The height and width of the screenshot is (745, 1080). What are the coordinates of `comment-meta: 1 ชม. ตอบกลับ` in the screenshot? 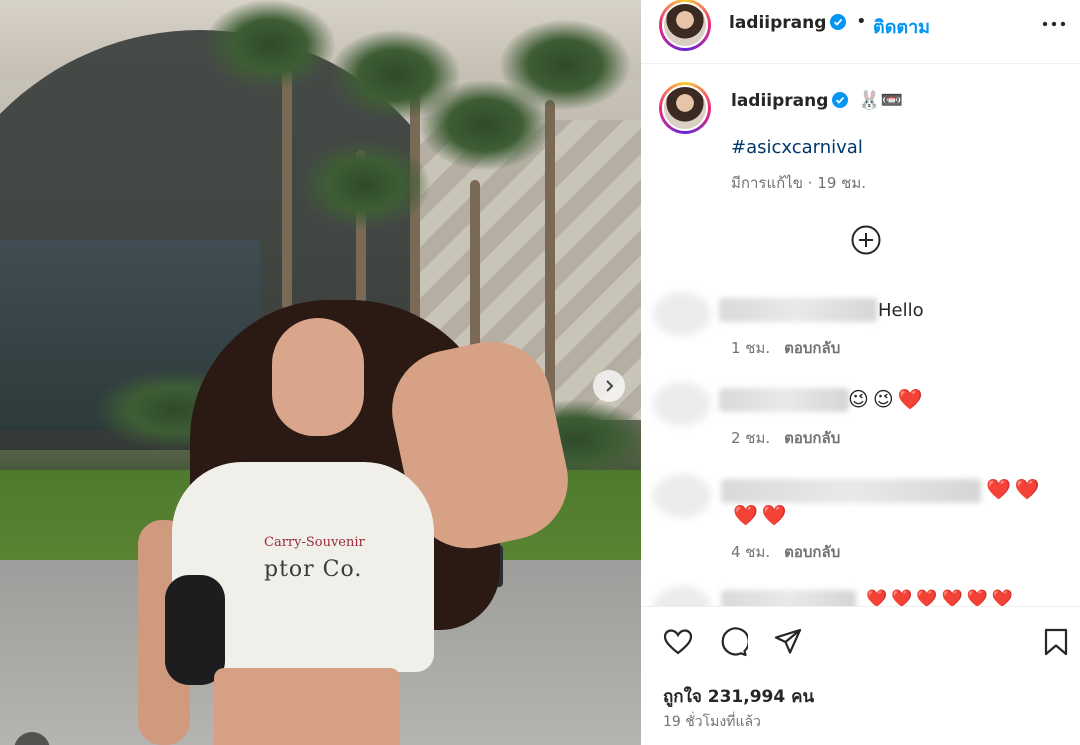 It's located at (785, 348).